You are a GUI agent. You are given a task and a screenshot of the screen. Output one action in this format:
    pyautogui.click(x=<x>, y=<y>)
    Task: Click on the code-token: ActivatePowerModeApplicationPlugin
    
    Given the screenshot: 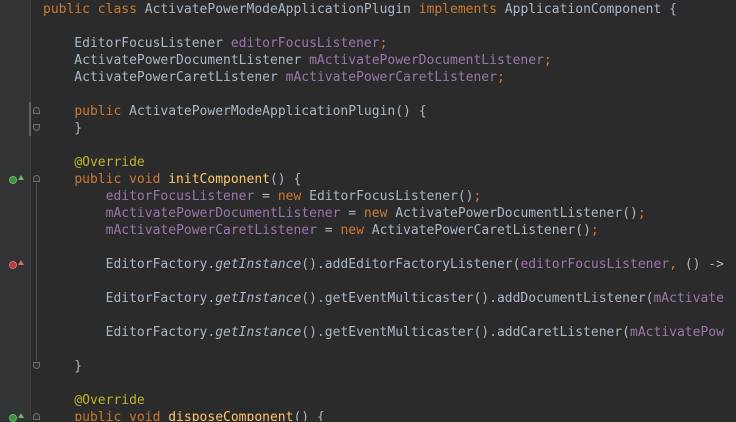 What is the action you would take?
    pyautogui.click(x=281, y=9)
    